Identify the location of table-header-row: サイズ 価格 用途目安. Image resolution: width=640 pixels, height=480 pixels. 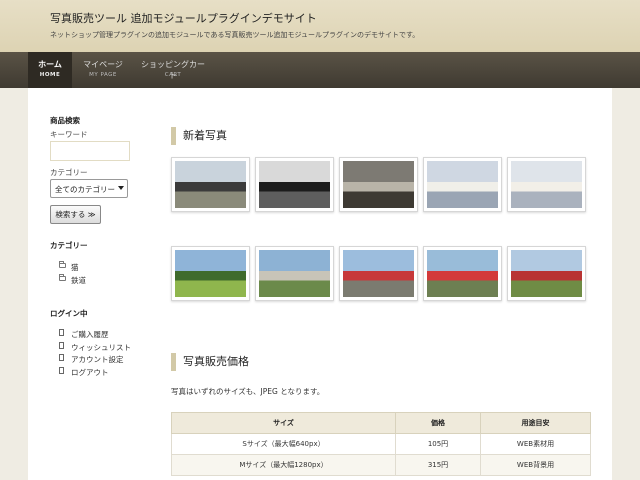
(381, 423).